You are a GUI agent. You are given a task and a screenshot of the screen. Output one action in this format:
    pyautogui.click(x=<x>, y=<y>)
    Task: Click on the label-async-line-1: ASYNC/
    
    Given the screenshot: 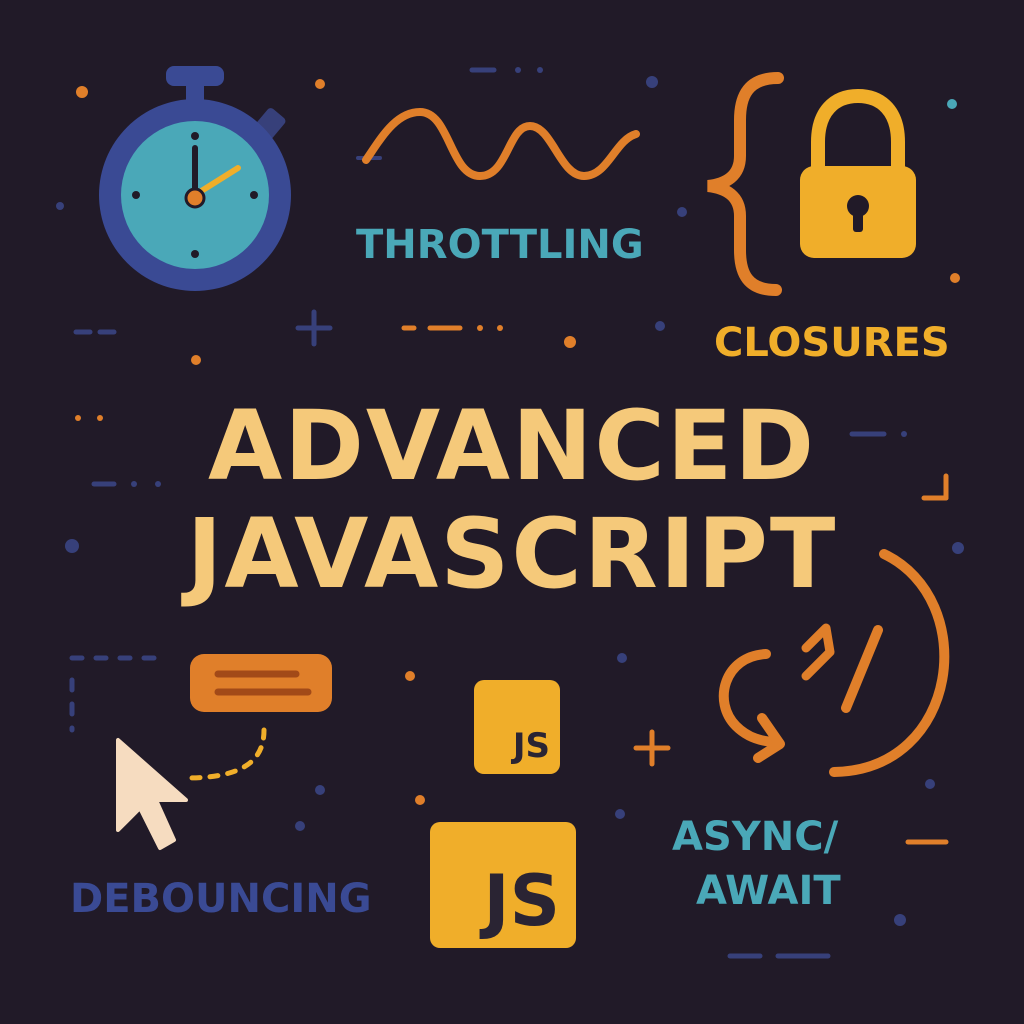 What is the action you would take?
    pyautogui.click(x=755, y=837)
    